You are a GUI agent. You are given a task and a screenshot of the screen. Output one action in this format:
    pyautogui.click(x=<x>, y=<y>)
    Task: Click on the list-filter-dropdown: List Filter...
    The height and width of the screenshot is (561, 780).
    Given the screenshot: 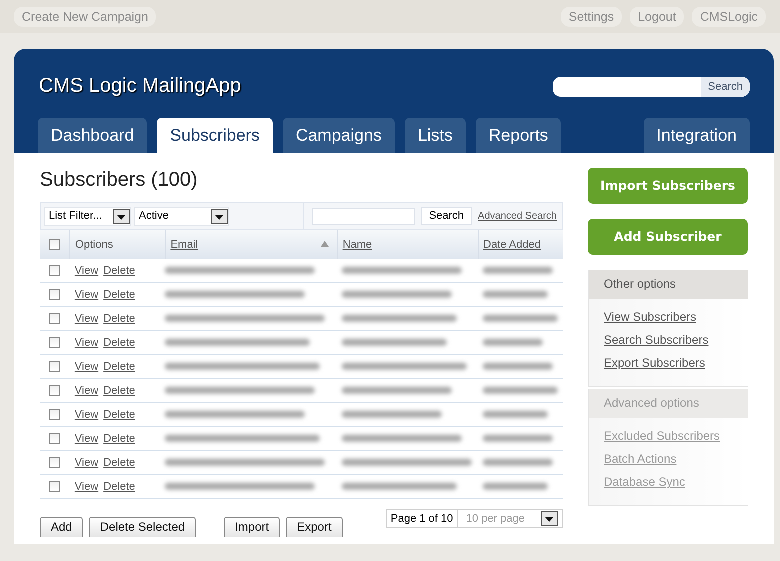 What is the action you would take?
    pyautogui.click(x=87, y=216)
    